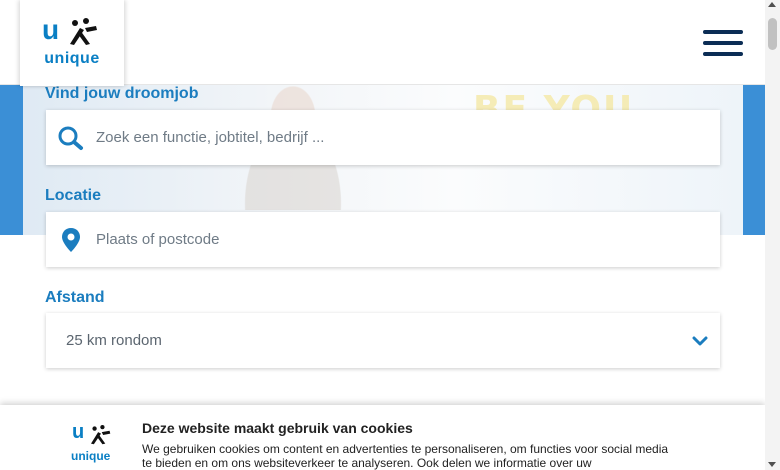 This screenshot has width=780, height=470. I want to click on hamburger-menu-icon, so click(723, 43).